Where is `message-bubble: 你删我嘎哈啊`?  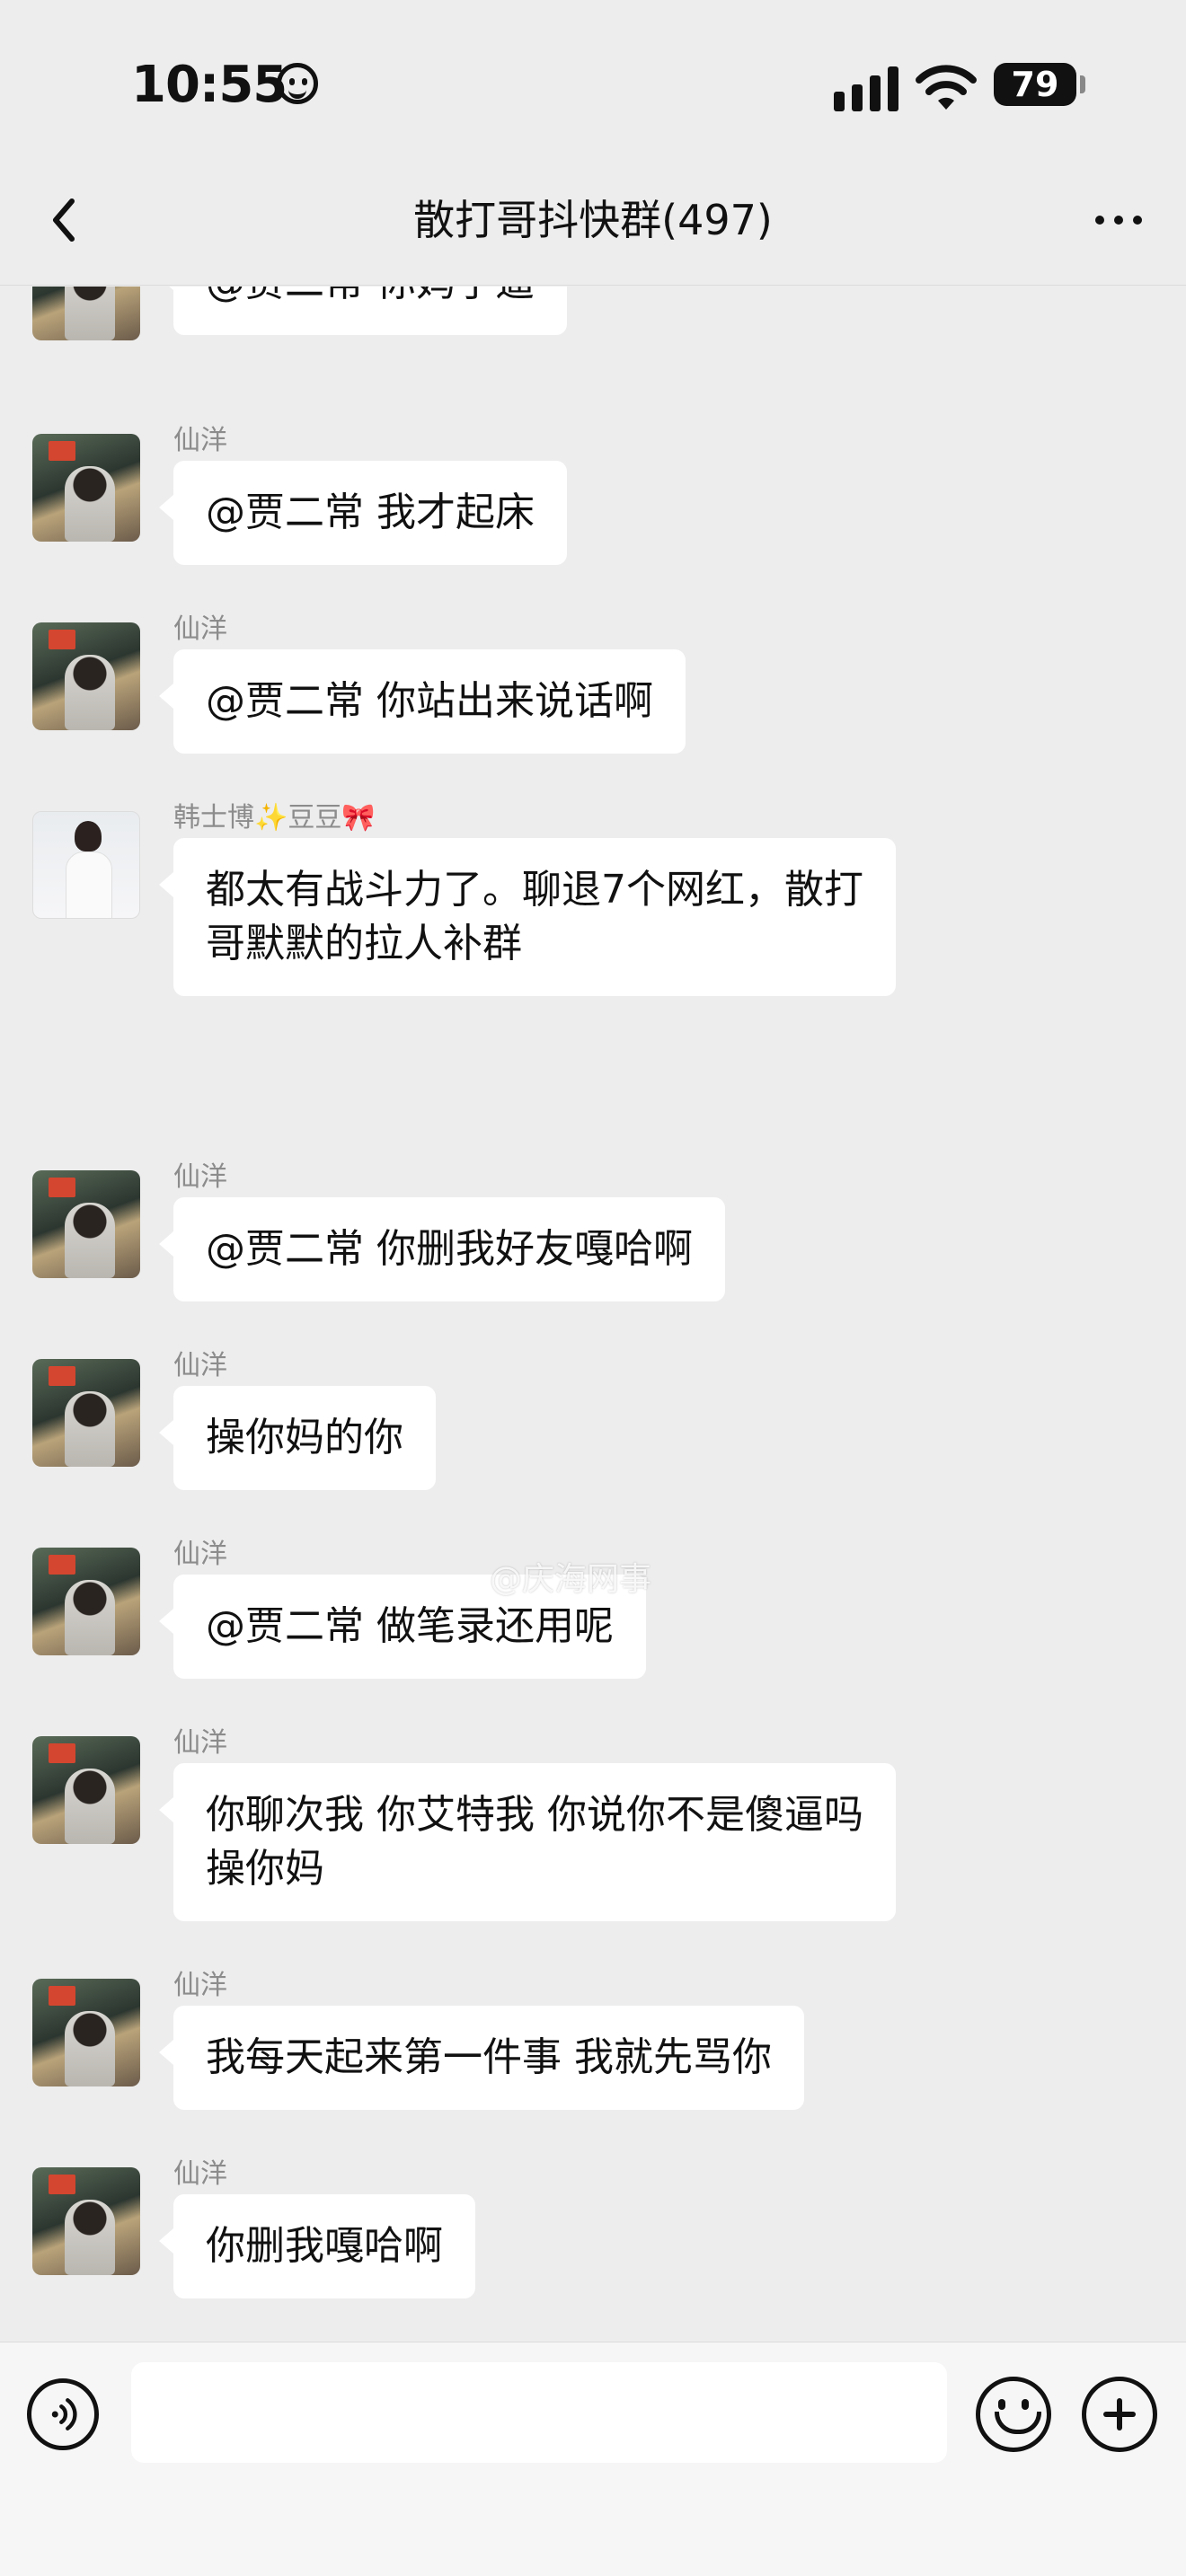 message-bubble: 你删我嘎哈啊 is located at coordinates (317, 2246).